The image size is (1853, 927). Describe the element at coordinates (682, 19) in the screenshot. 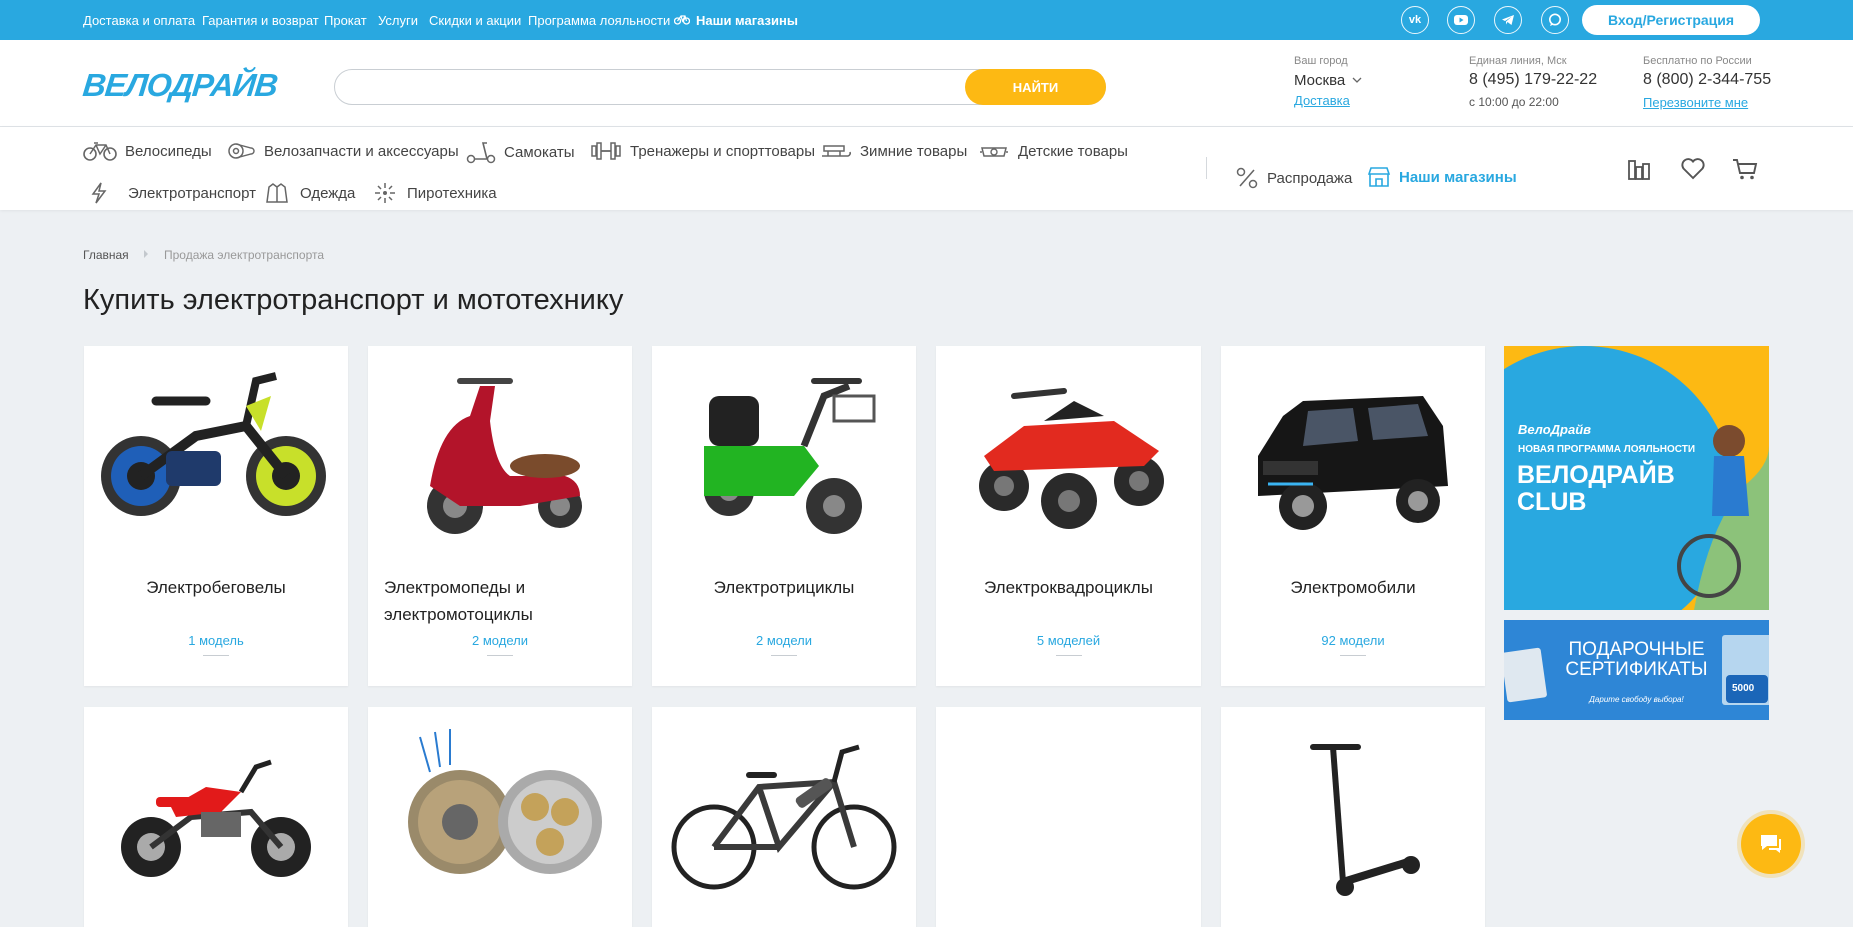

I see `bike-icon` at that location.